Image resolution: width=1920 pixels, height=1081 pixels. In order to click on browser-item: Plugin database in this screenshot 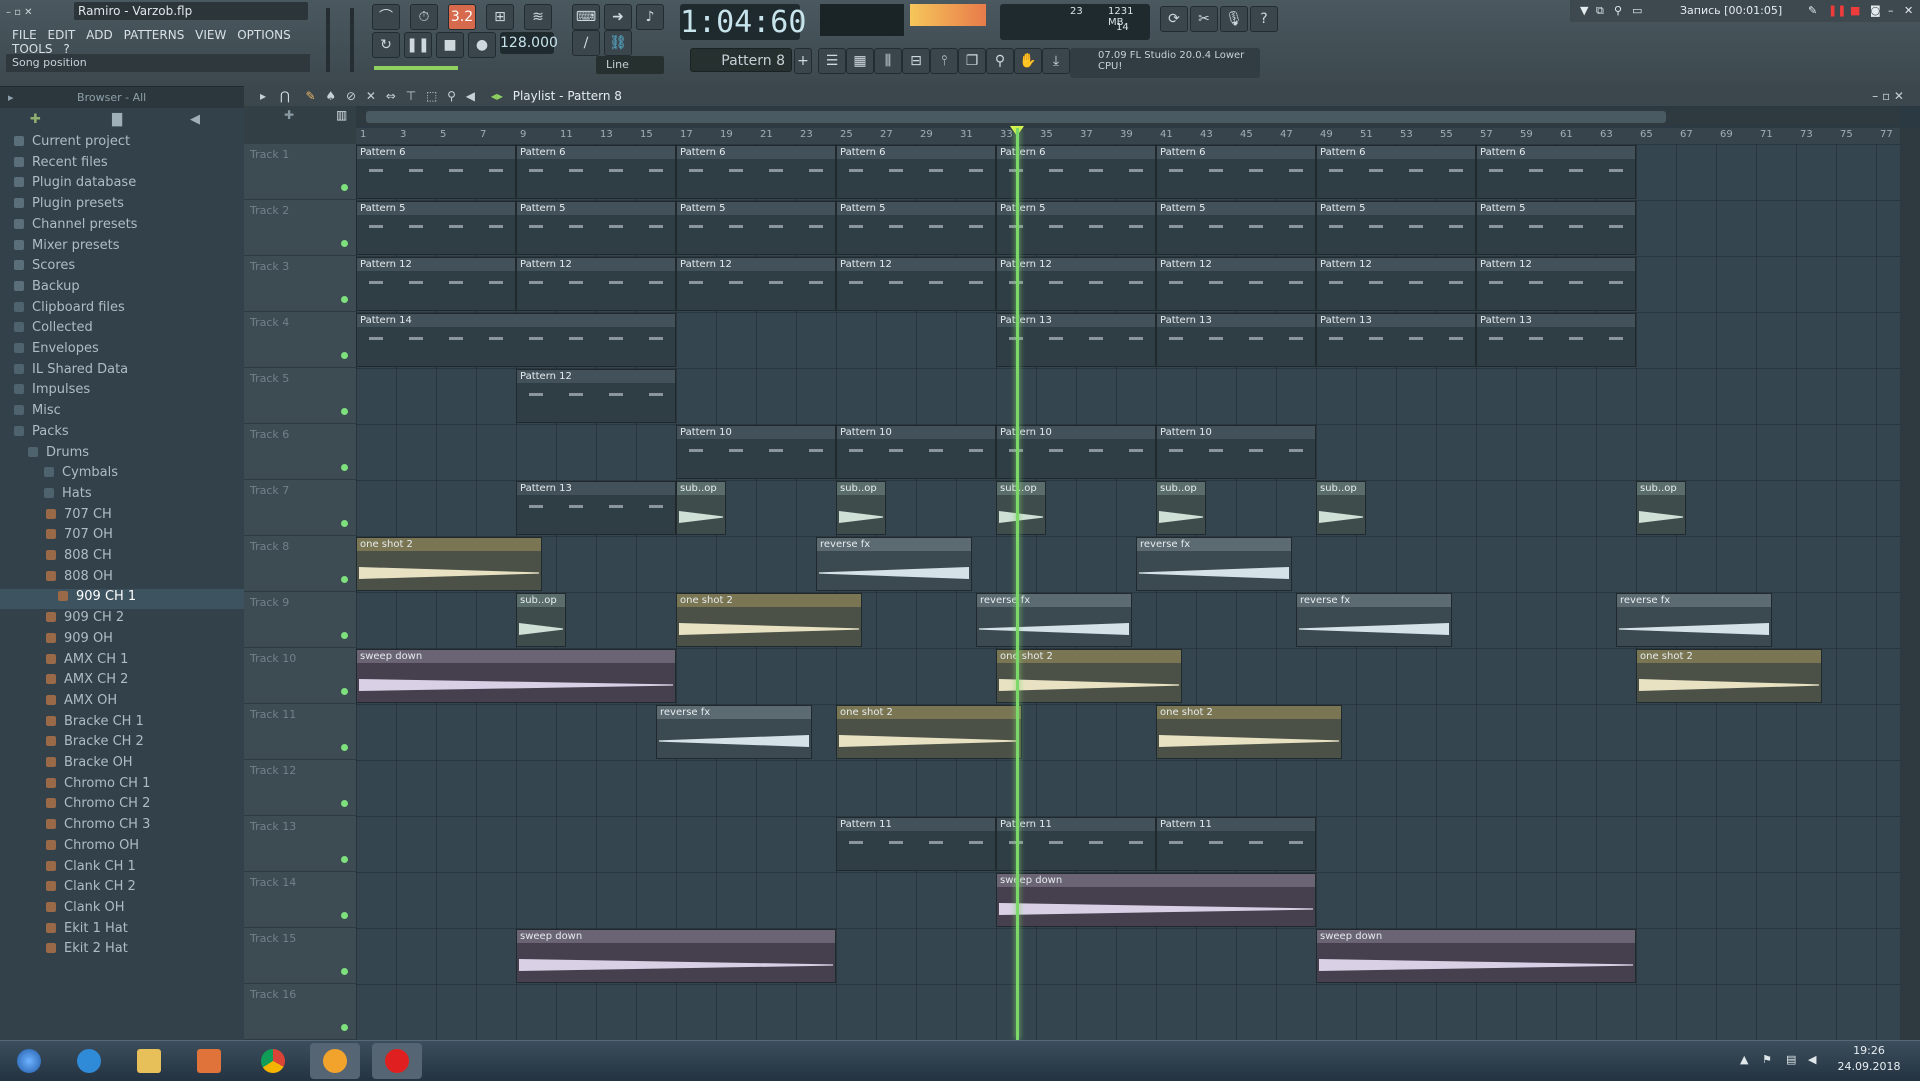, I will do `click(129, 185)`.